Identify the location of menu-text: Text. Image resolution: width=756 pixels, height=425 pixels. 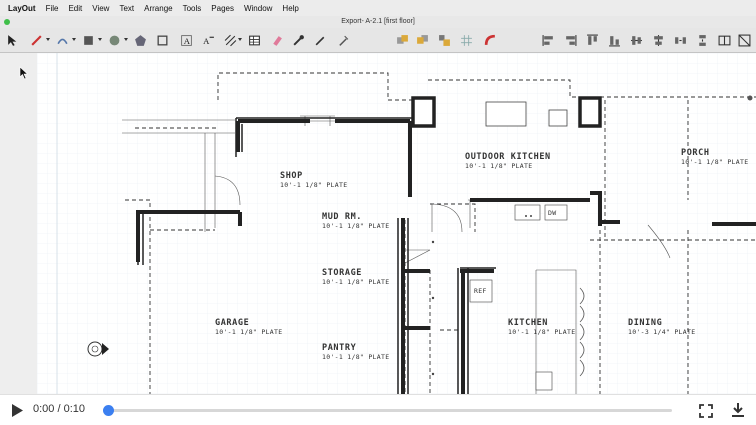
(126, 8).